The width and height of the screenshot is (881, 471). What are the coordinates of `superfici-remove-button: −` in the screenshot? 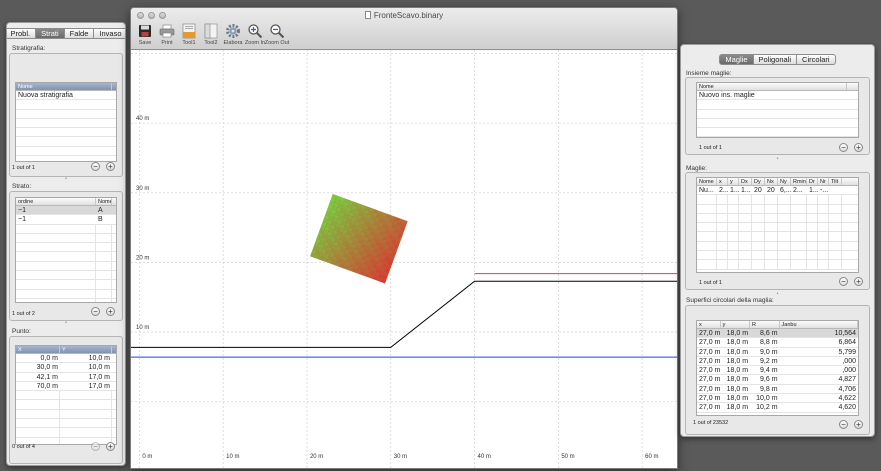 It's located at (843, 424).